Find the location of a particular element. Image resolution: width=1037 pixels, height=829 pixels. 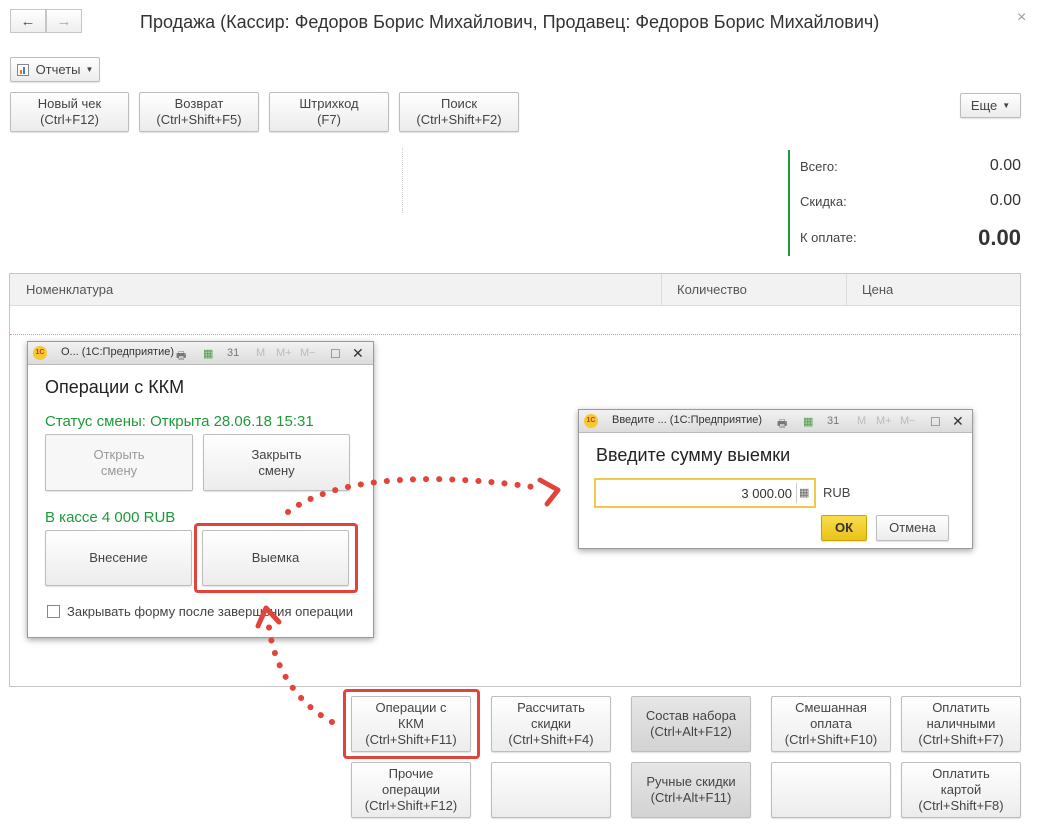

arrow-head-up-icon is located at coordinates (268, 617).